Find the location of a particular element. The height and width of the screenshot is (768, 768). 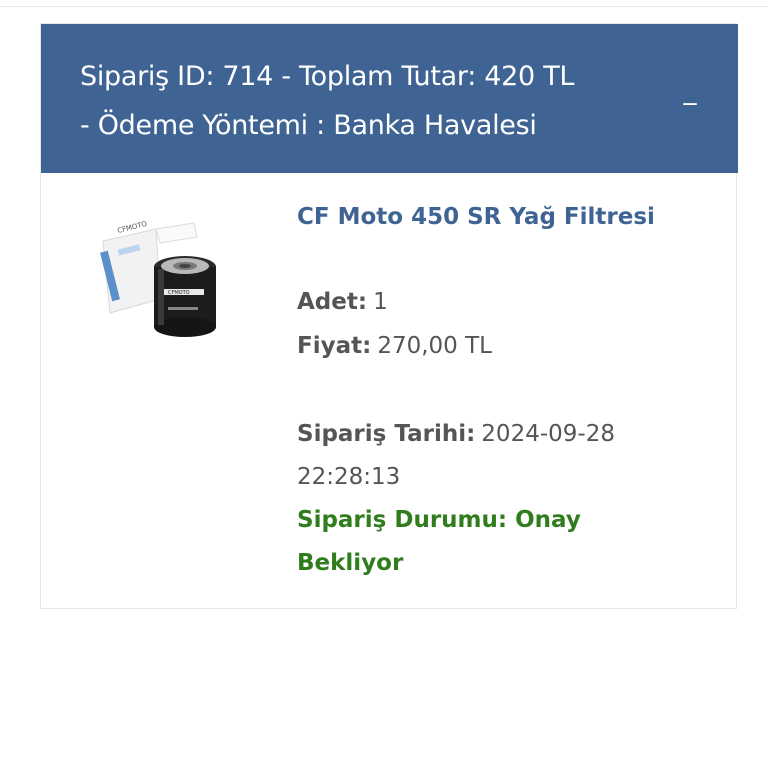

product-name-link: CF Moto 450 SR Yağ Filtresi is located at coordinates (476, 217).